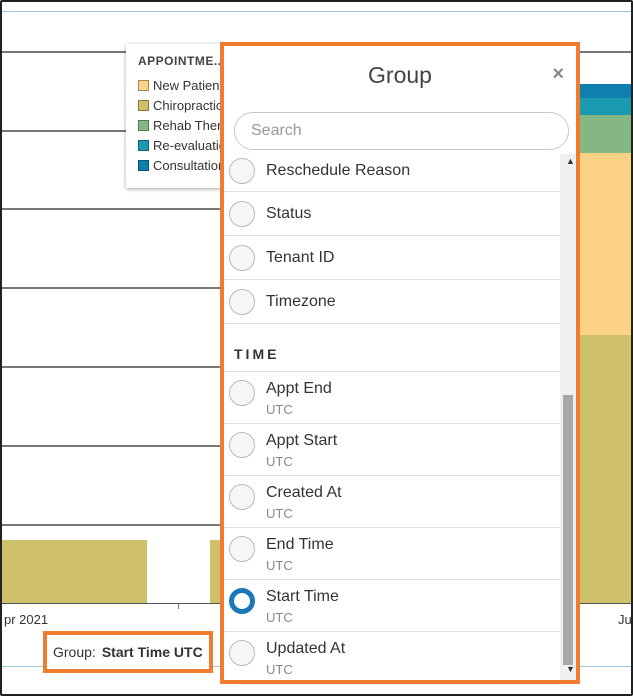 This screenshot has width=633, height=696. Describe the element at coordinates (400, 75) in the screenshot. I see `panel-title: Group` at that location.